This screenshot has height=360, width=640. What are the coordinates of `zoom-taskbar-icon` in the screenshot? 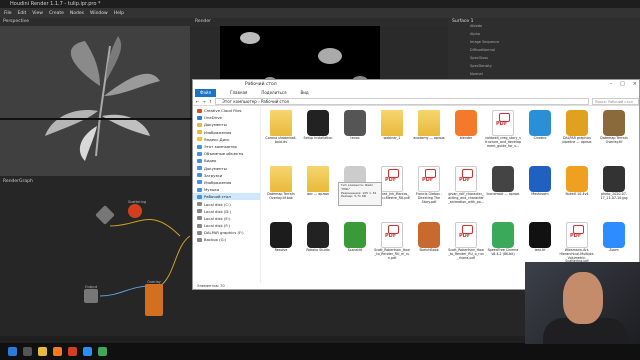 It's located at (87, 351).